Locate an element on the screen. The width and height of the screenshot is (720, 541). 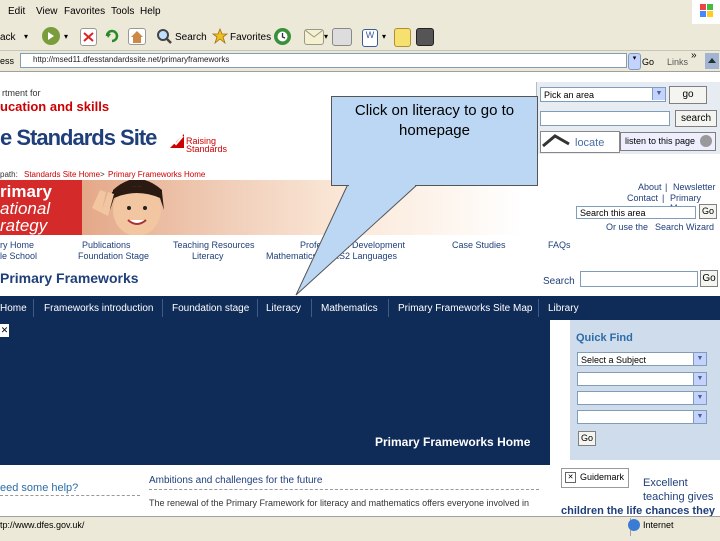
excellent-line1: Excellent is located at coordinates (665, 483).